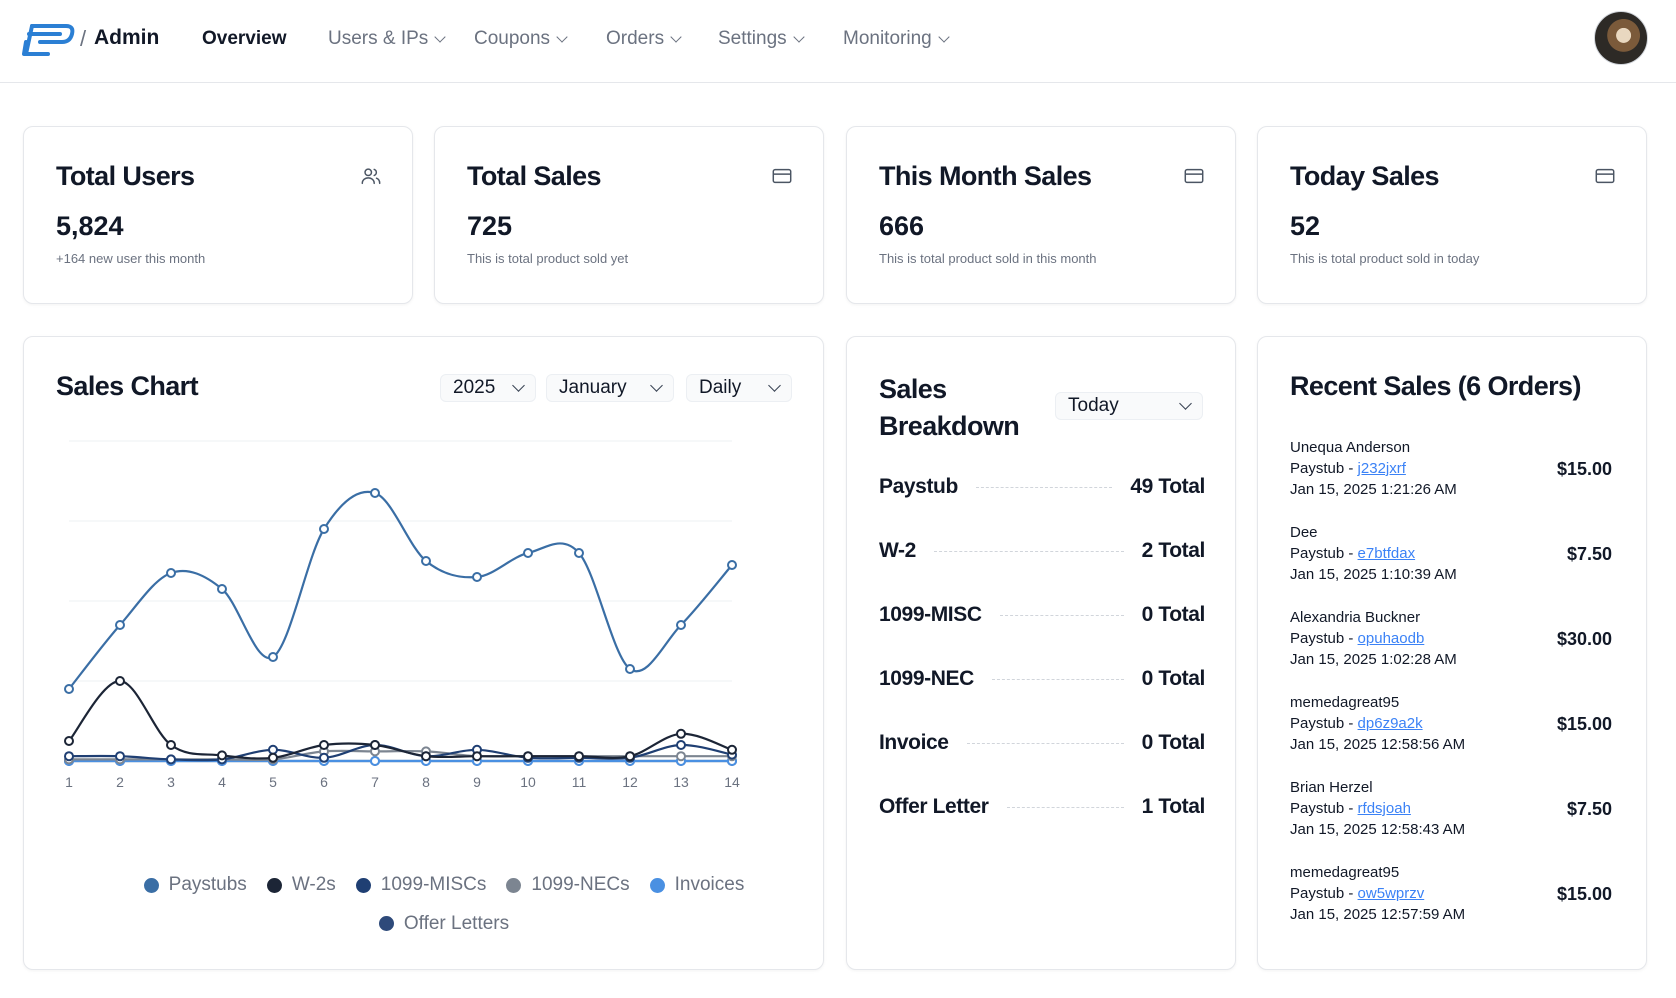  Describe the element at coordinates (378, 38) in the screenshot. I see `nav-users-ips-label: Users & IPs` at that location.